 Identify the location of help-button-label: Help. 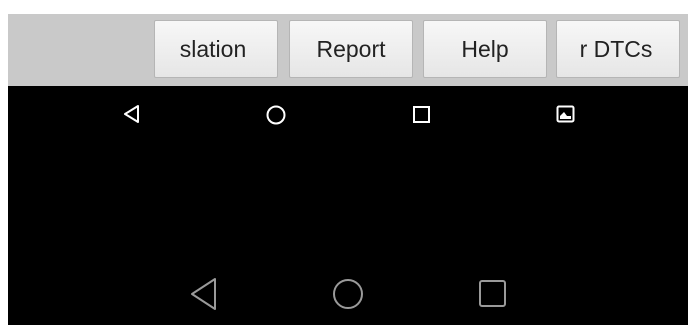
(485, 49).